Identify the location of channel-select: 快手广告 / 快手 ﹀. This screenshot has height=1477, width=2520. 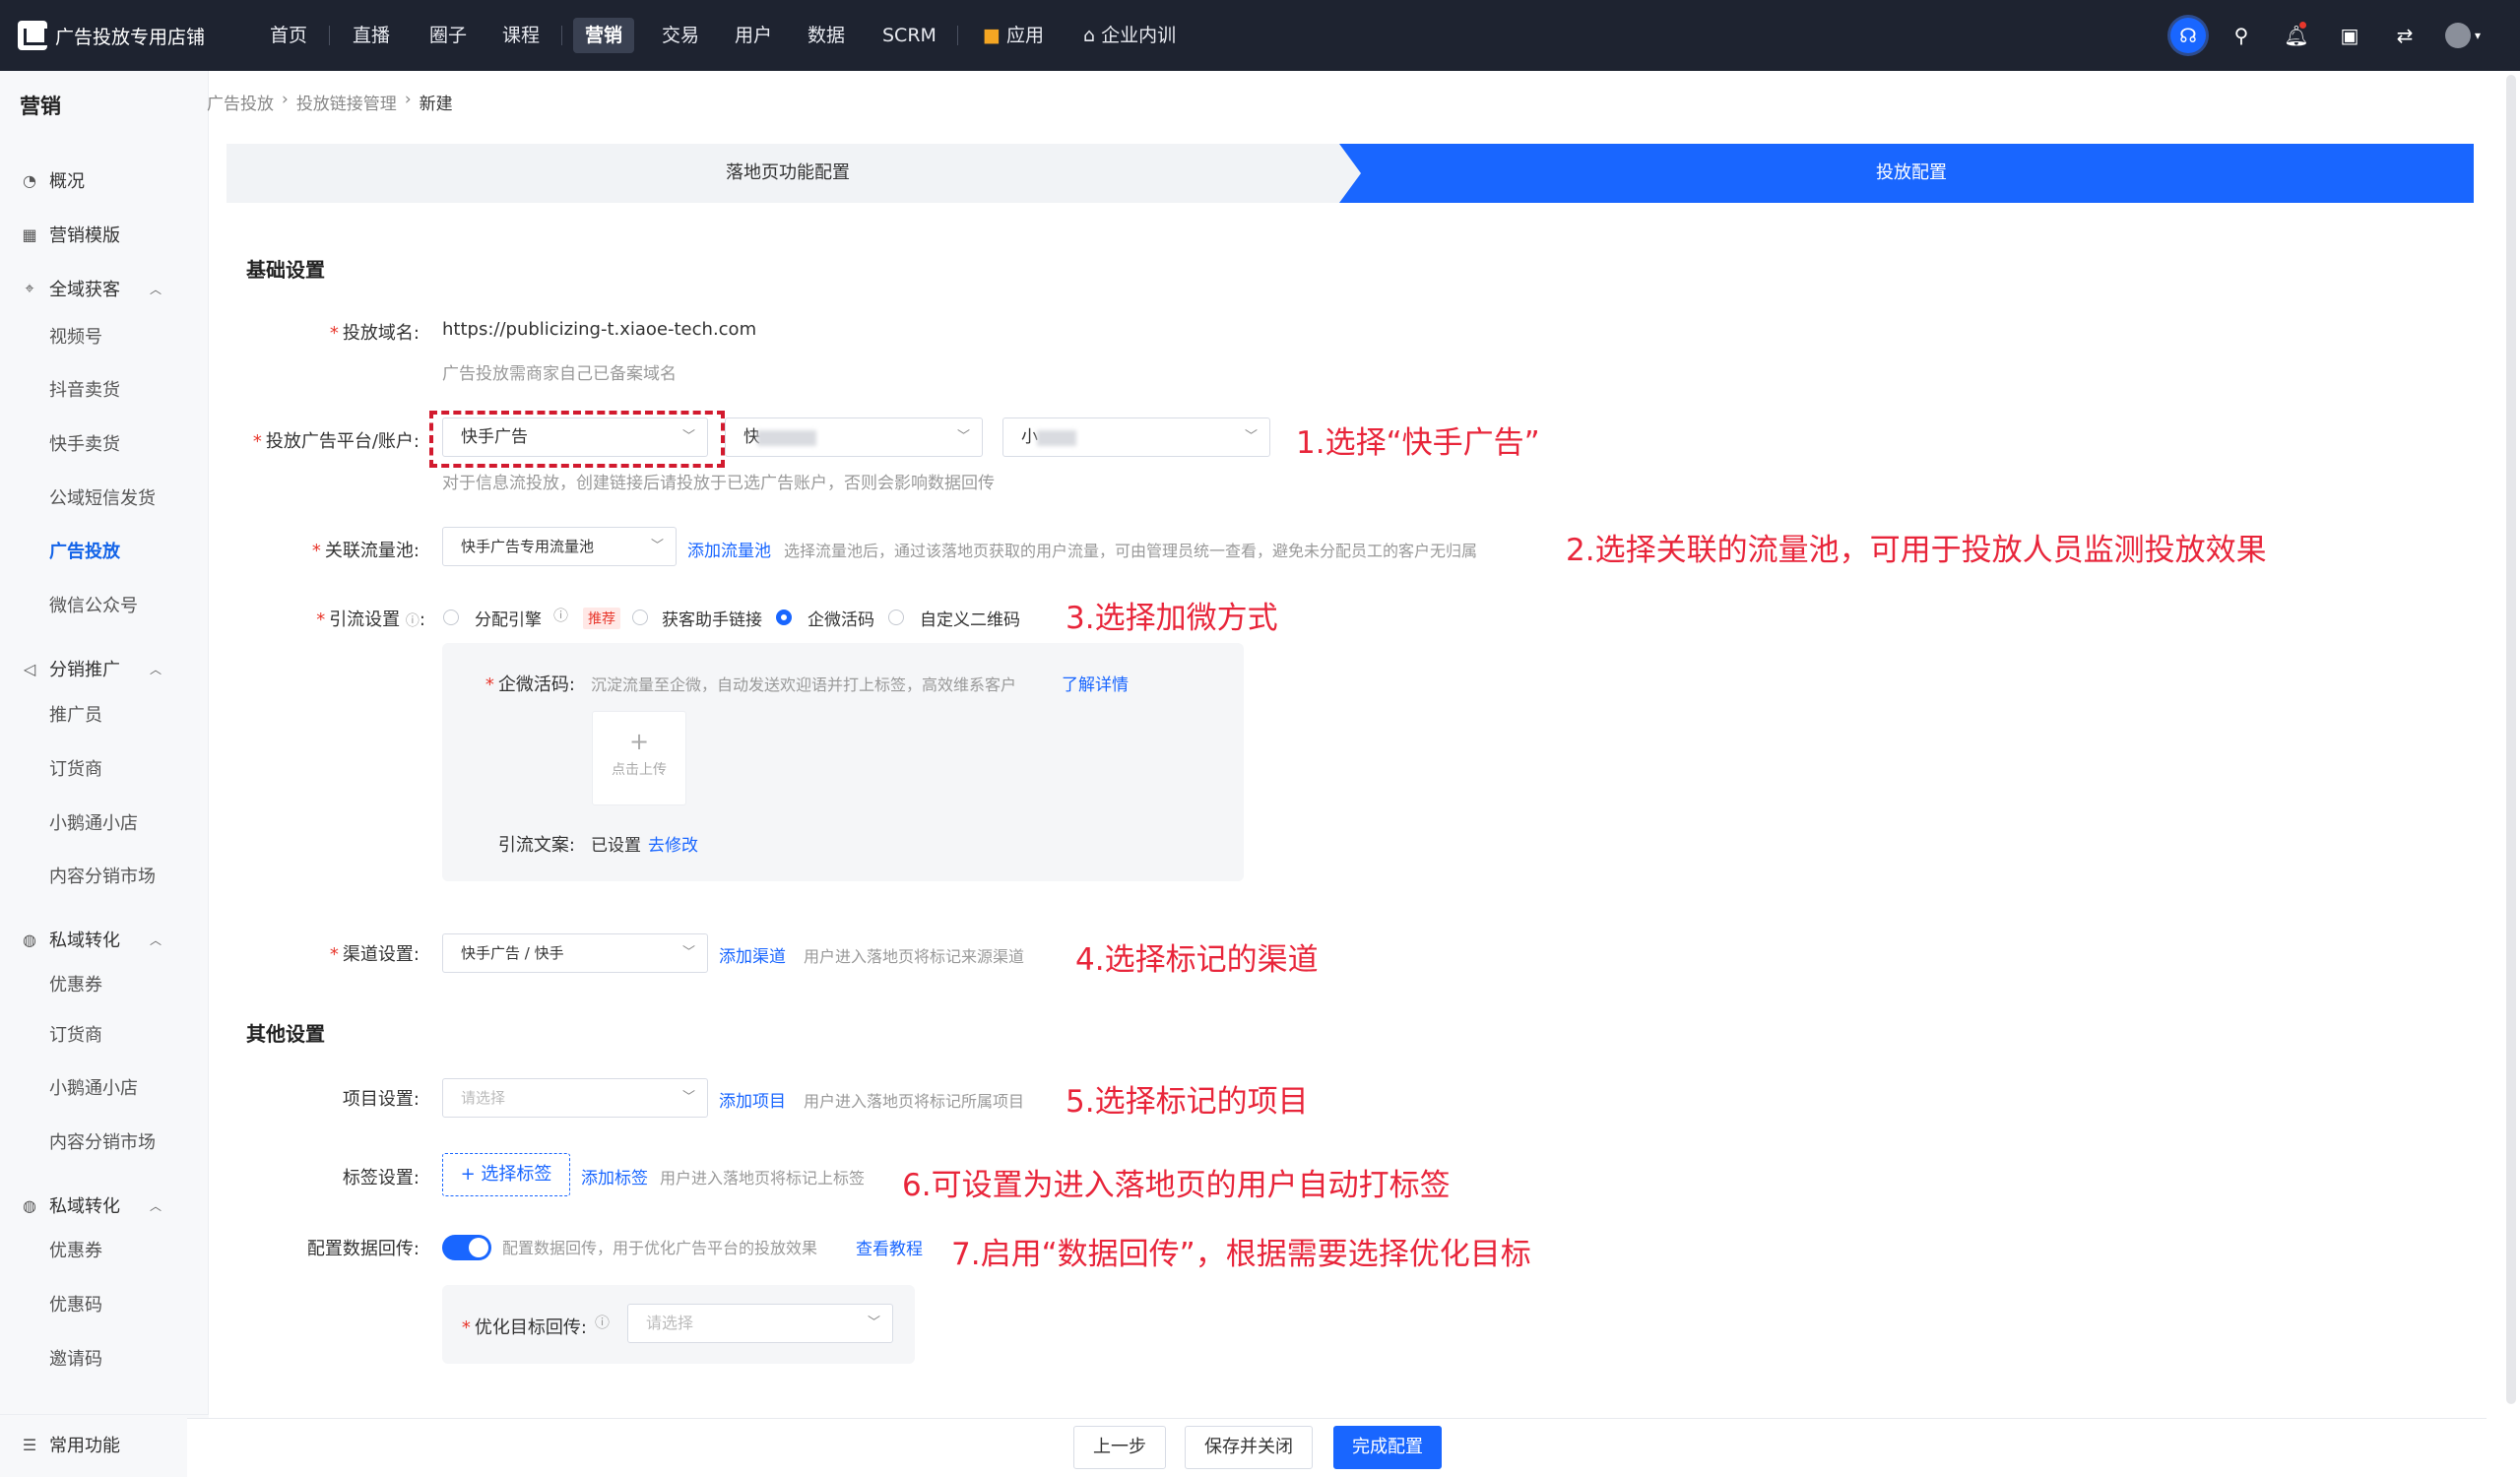
(575, 953).